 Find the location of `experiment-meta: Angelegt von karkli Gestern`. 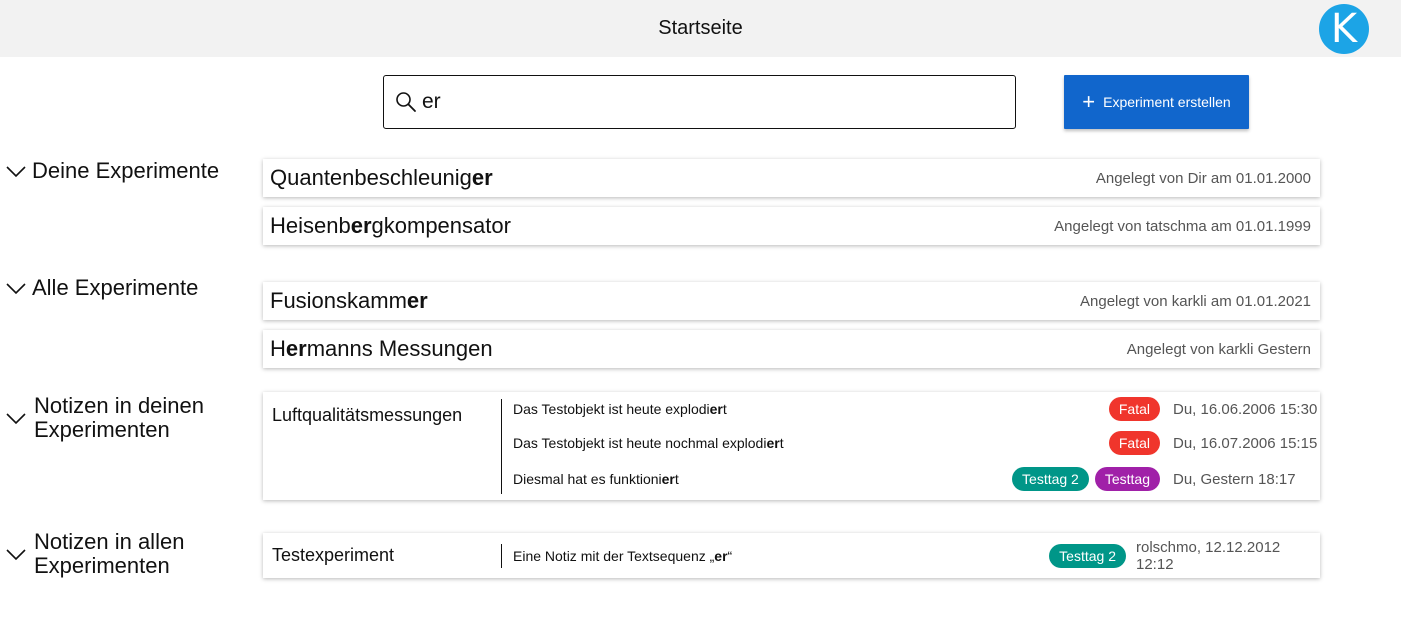

experiment-meta: Angelegt von karkli Gestern is located at coordinates (1218, 349).